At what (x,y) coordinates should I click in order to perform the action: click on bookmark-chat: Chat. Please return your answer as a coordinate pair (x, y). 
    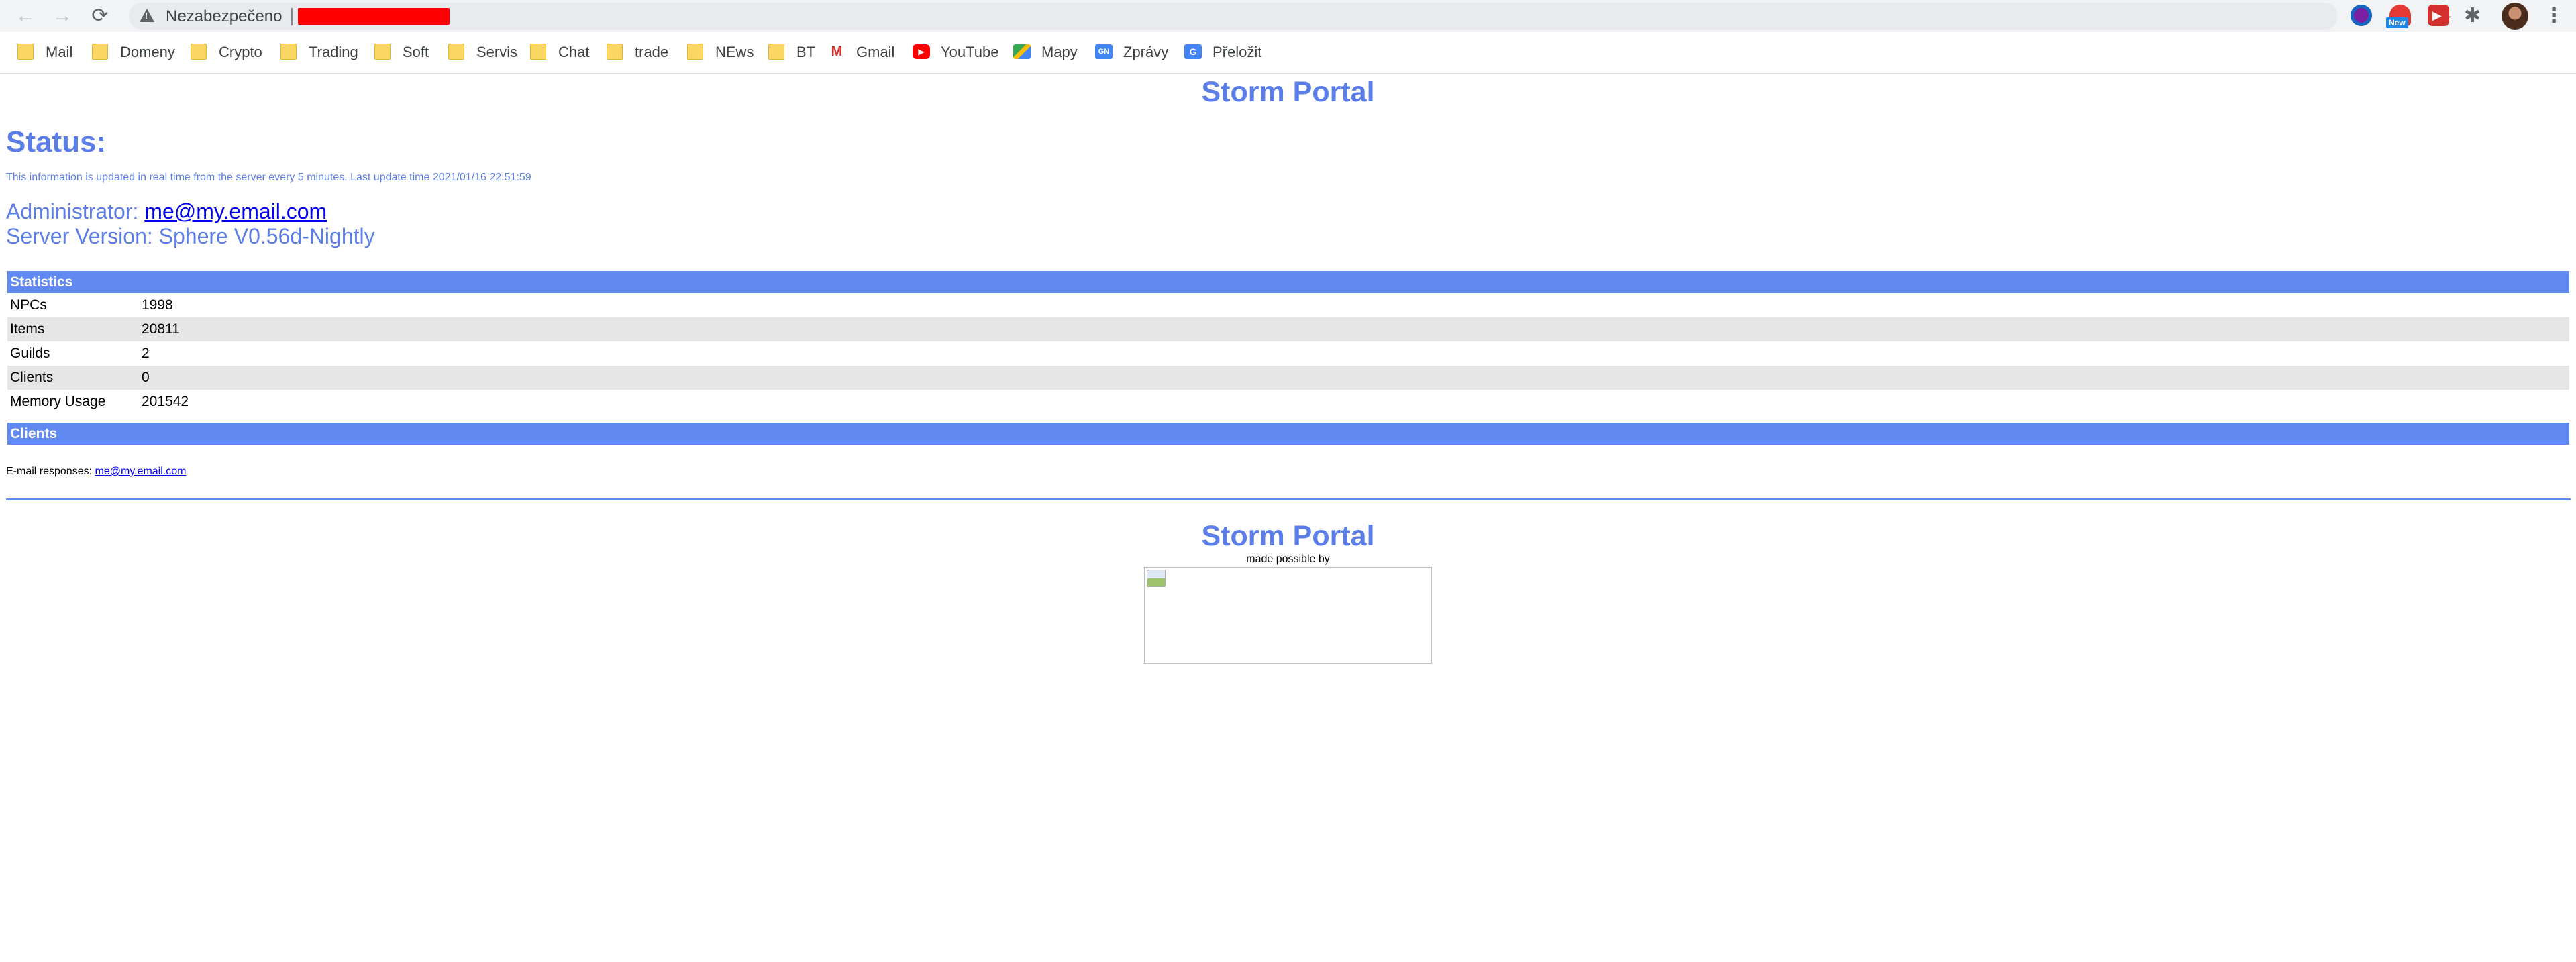
    Looking at the image, I should click on (559, 52).